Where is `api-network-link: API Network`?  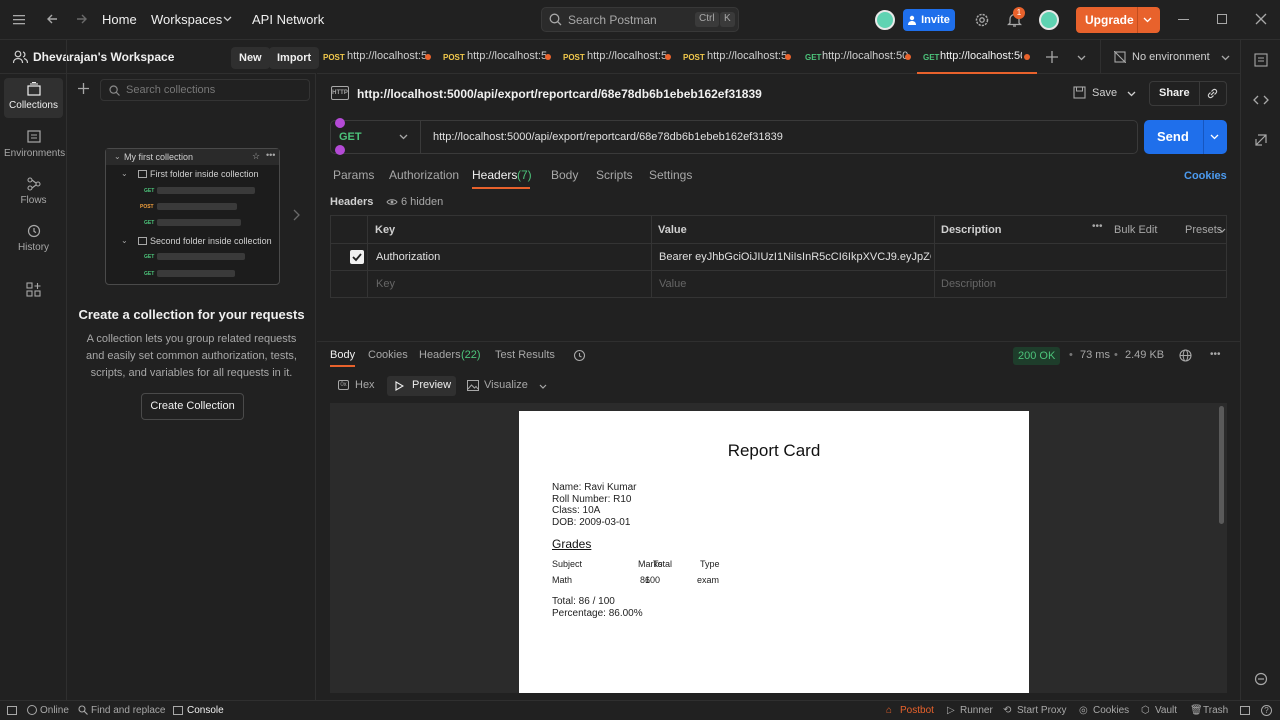
api-network-link: API Network is located at coordinates (288, 19).